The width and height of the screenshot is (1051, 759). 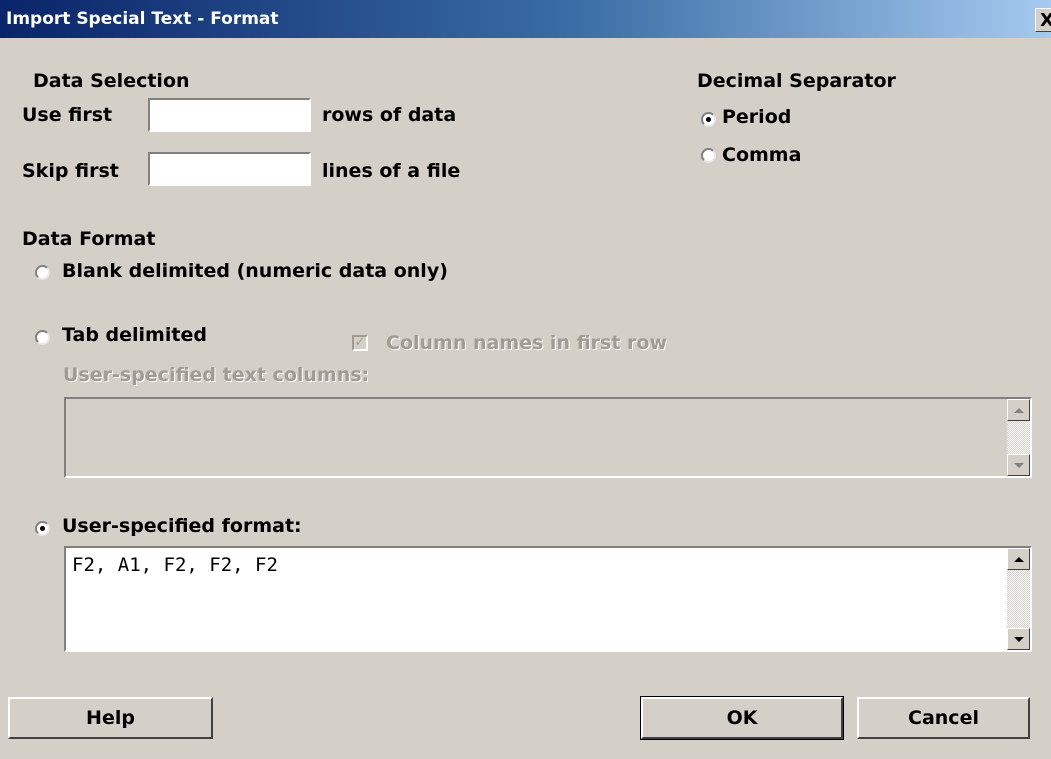 What do you see at coordinates (527, 343) in the screenshot?
I see `column-names-label: Column names in first row` at bounding box center [527, 343].